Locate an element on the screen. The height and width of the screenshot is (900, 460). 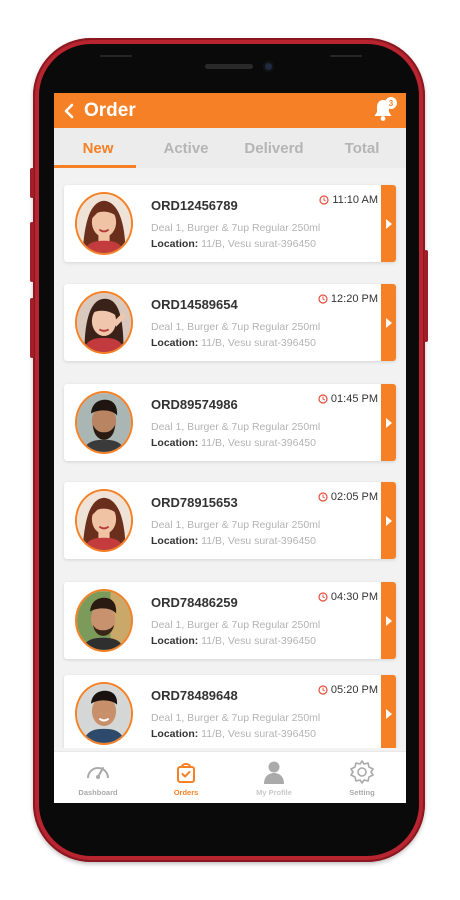
order-id: ORD14589654 is located at coordinates (194, 304).